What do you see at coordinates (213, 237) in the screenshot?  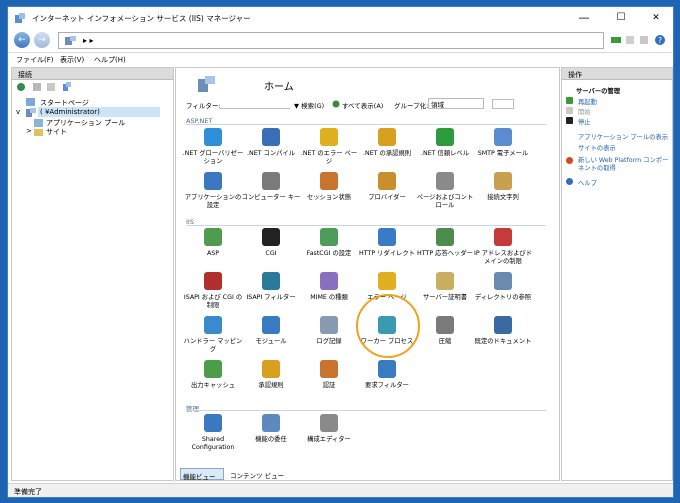 I see `asp-icon` at bounding box center [213, 237].